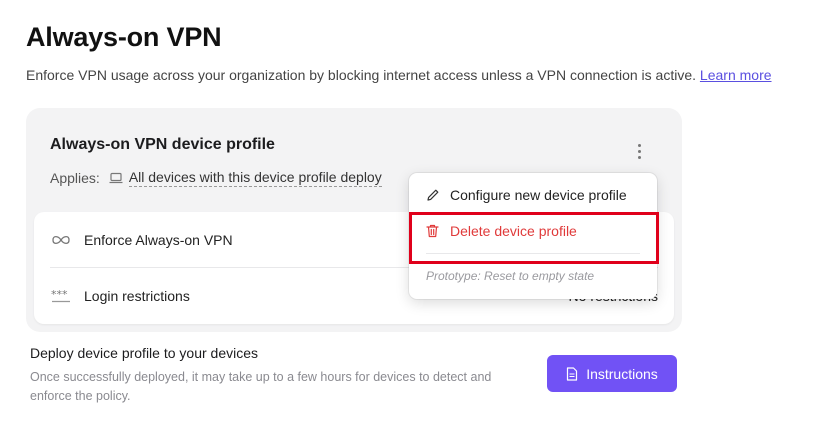  What do you see at coordinates (137, 296) in the screenshot?
I see `setting-label: Login restrictions` at bounding box center [137, 296].